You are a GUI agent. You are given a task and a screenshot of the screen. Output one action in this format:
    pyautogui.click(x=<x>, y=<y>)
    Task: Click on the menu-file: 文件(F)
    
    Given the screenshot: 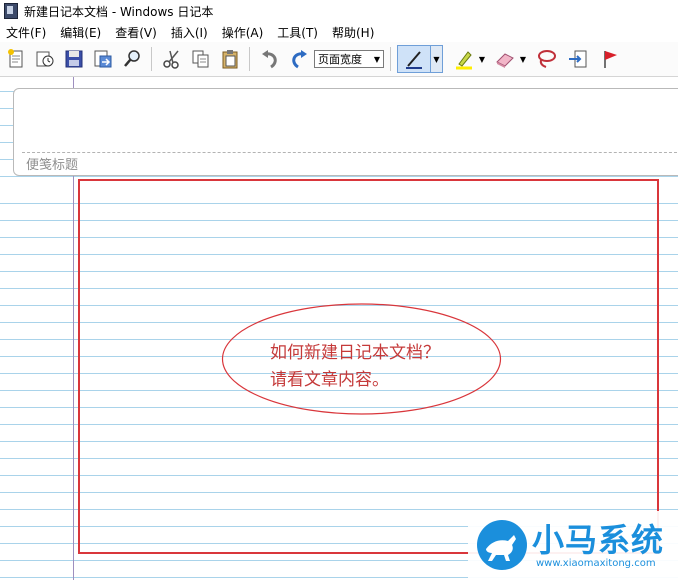 What is the action you would take?
    pyautogui.click(x=27, y=32)
    